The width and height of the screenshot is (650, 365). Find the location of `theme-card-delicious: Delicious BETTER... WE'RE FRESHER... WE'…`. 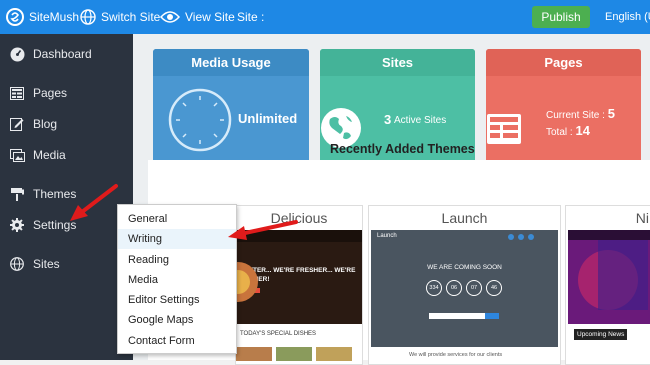

theme-card-delicious: Delicious BETTER... WE'RE FRESHER... WE'… is located at coordinates (299, 285).